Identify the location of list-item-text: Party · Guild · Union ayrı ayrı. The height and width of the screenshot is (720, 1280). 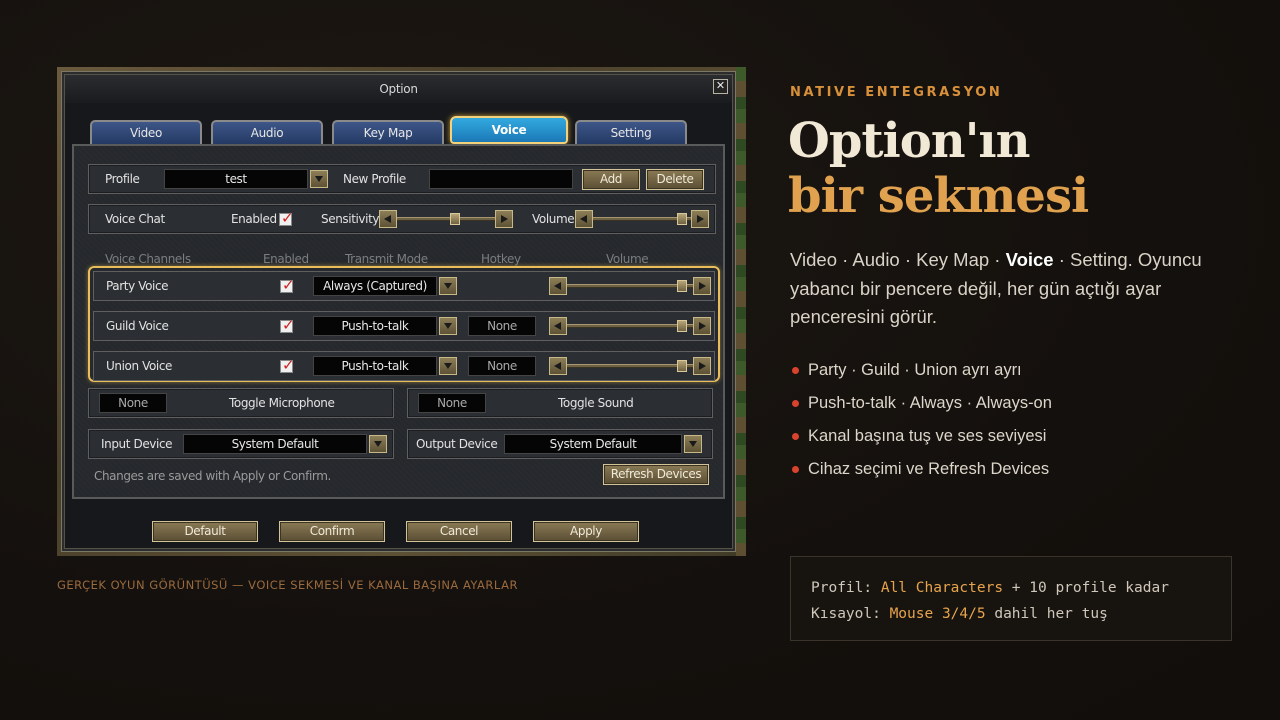
(915, 370).